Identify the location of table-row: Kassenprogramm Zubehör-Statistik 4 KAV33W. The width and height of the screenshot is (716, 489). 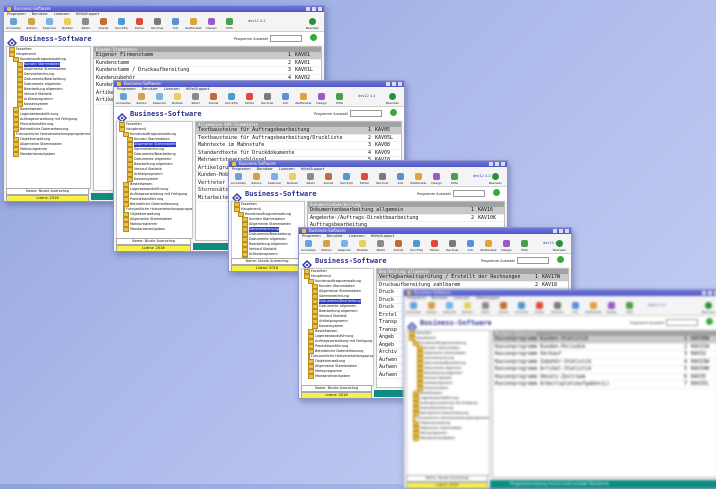
(604, 362).